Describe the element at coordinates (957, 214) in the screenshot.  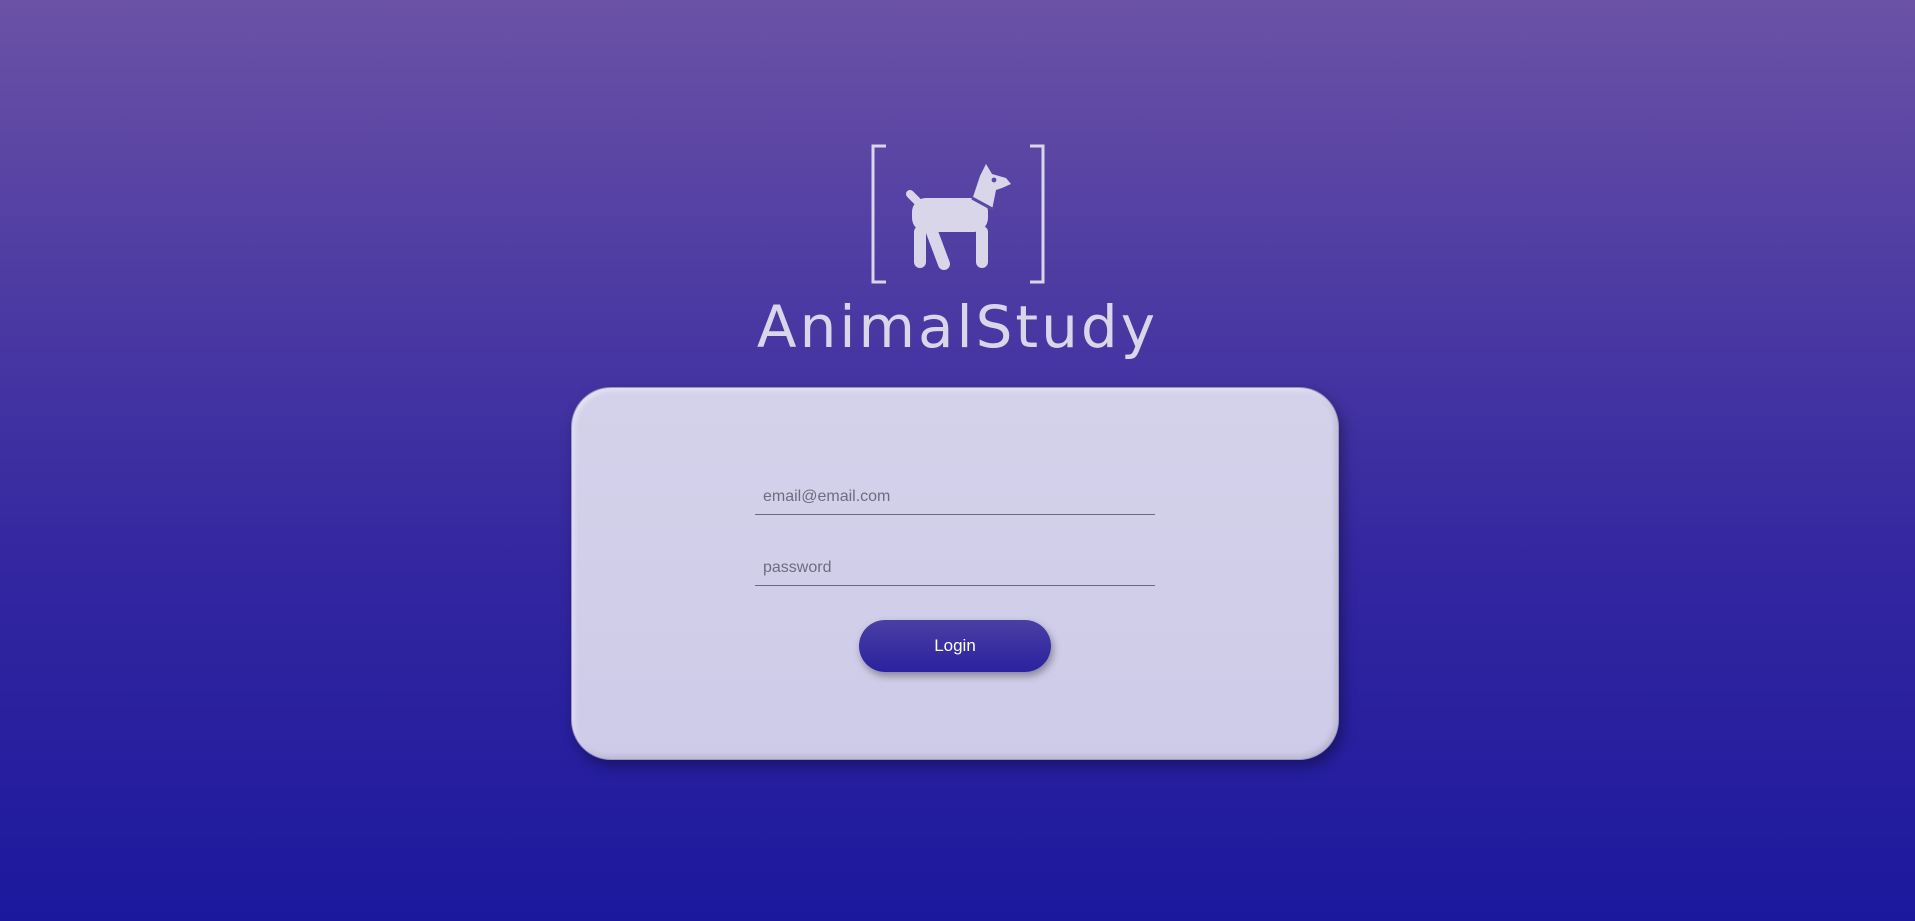
I see `dog-icon` at that location.